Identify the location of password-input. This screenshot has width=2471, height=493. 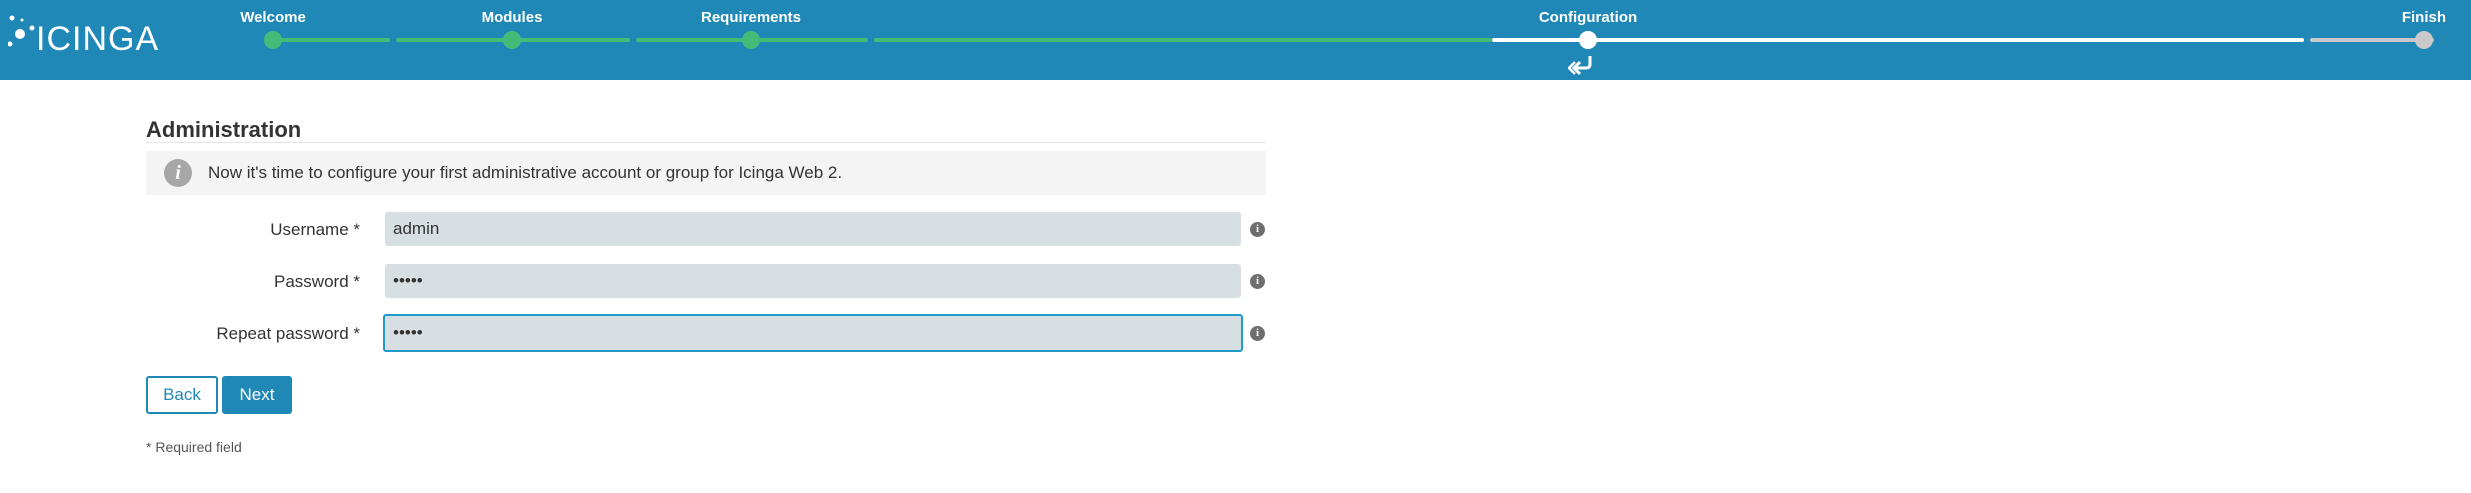
(813, 281).